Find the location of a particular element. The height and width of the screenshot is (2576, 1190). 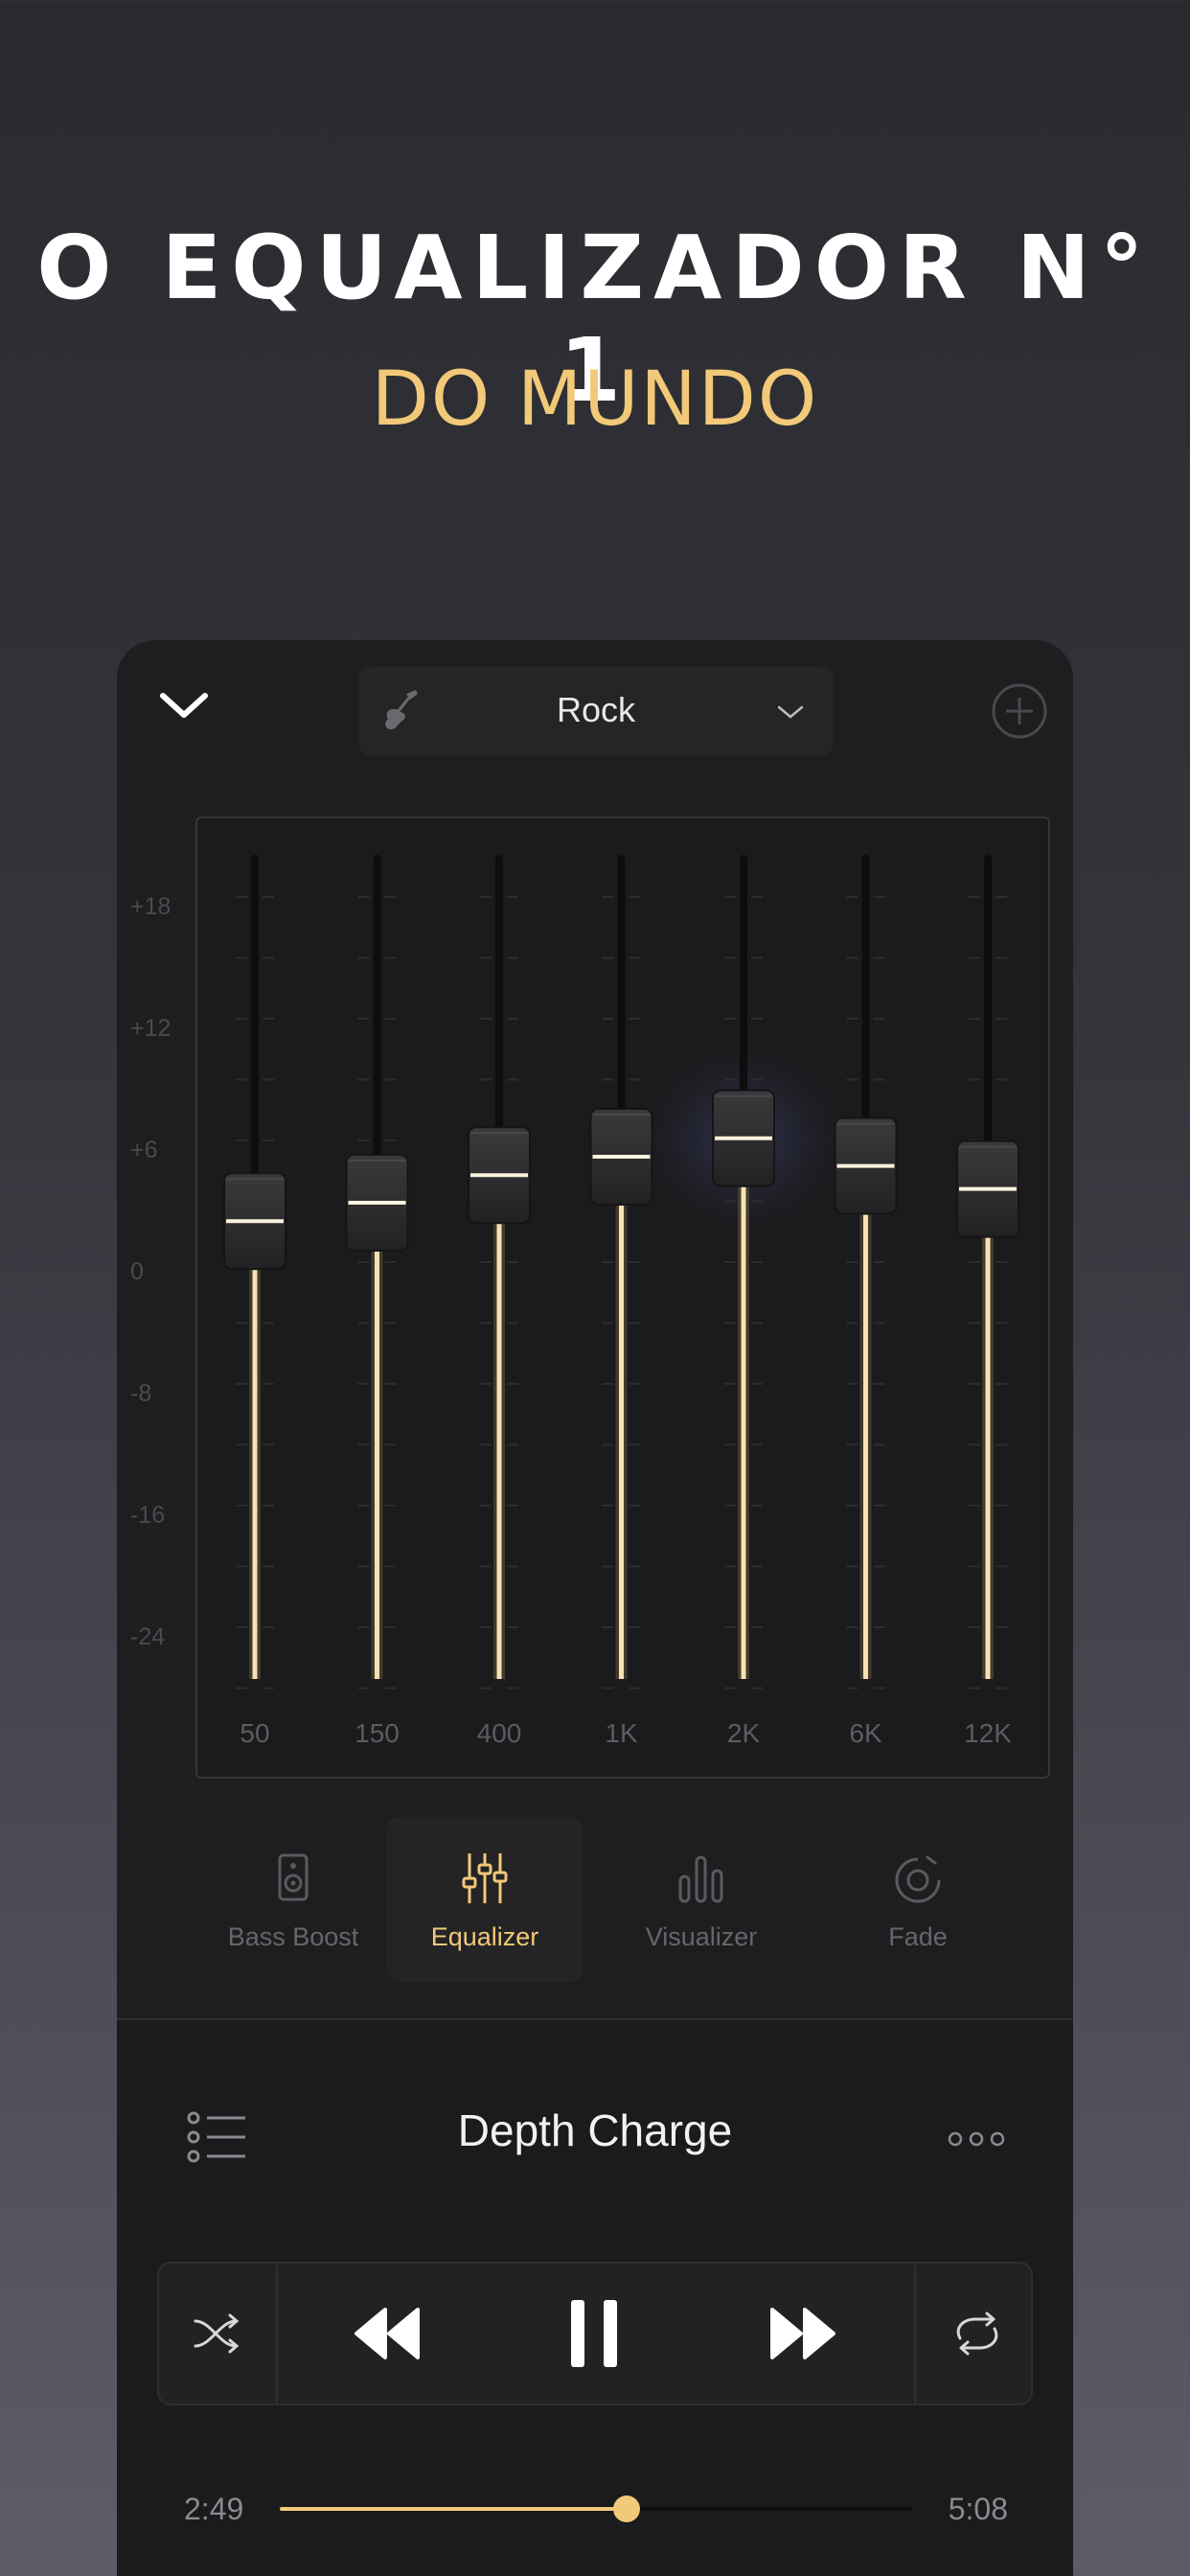

eq-band-slider: 6K is located at coordinates (866, 1301).